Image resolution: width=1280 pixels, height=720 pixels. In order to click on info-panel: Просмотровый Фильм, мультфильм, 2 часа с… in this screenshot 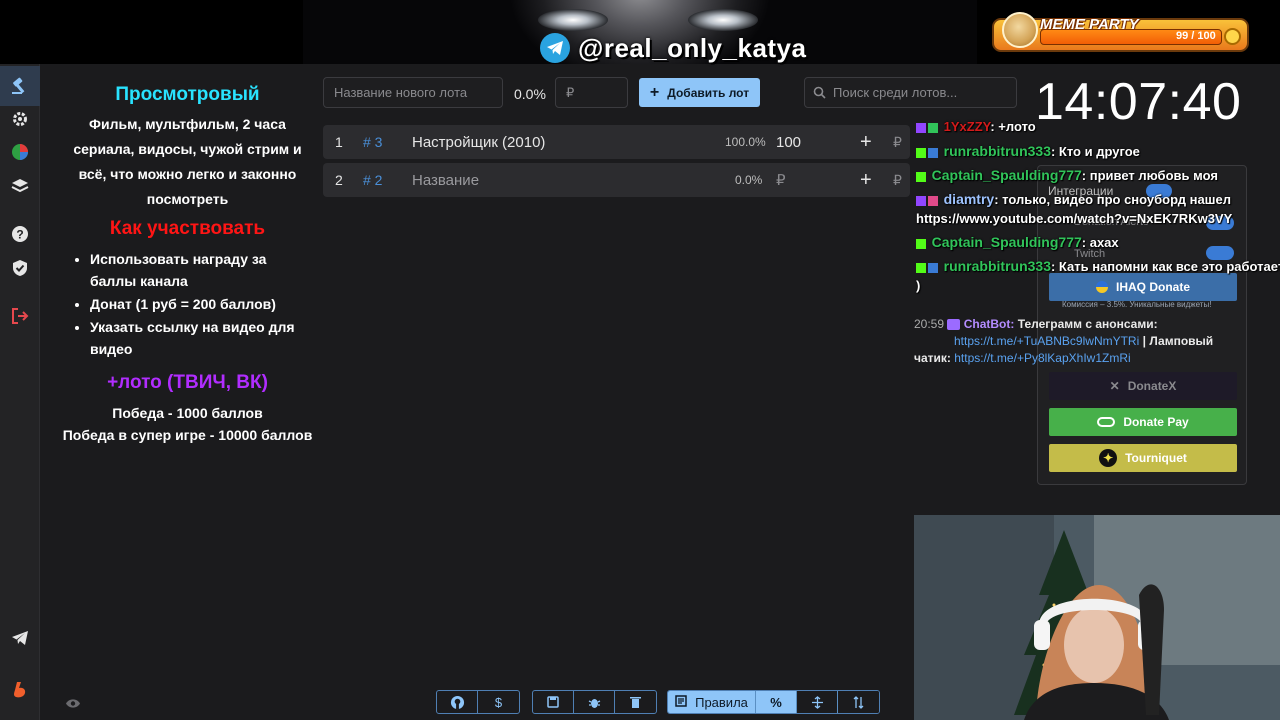, I will do `click(187, 265)`.